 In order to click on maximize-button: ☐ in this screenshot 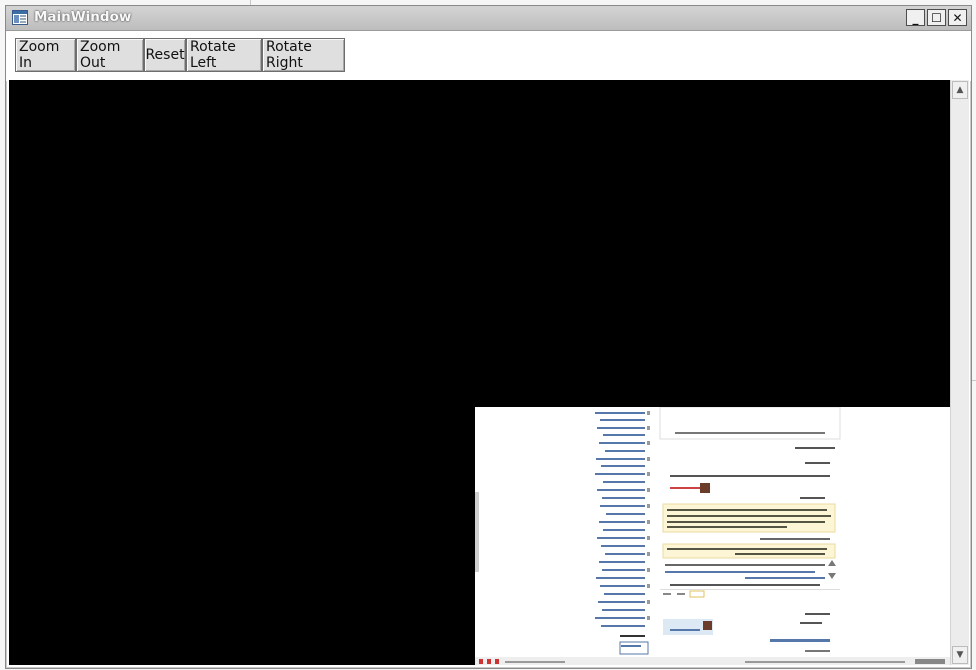, I will do `click(936, 17)`.